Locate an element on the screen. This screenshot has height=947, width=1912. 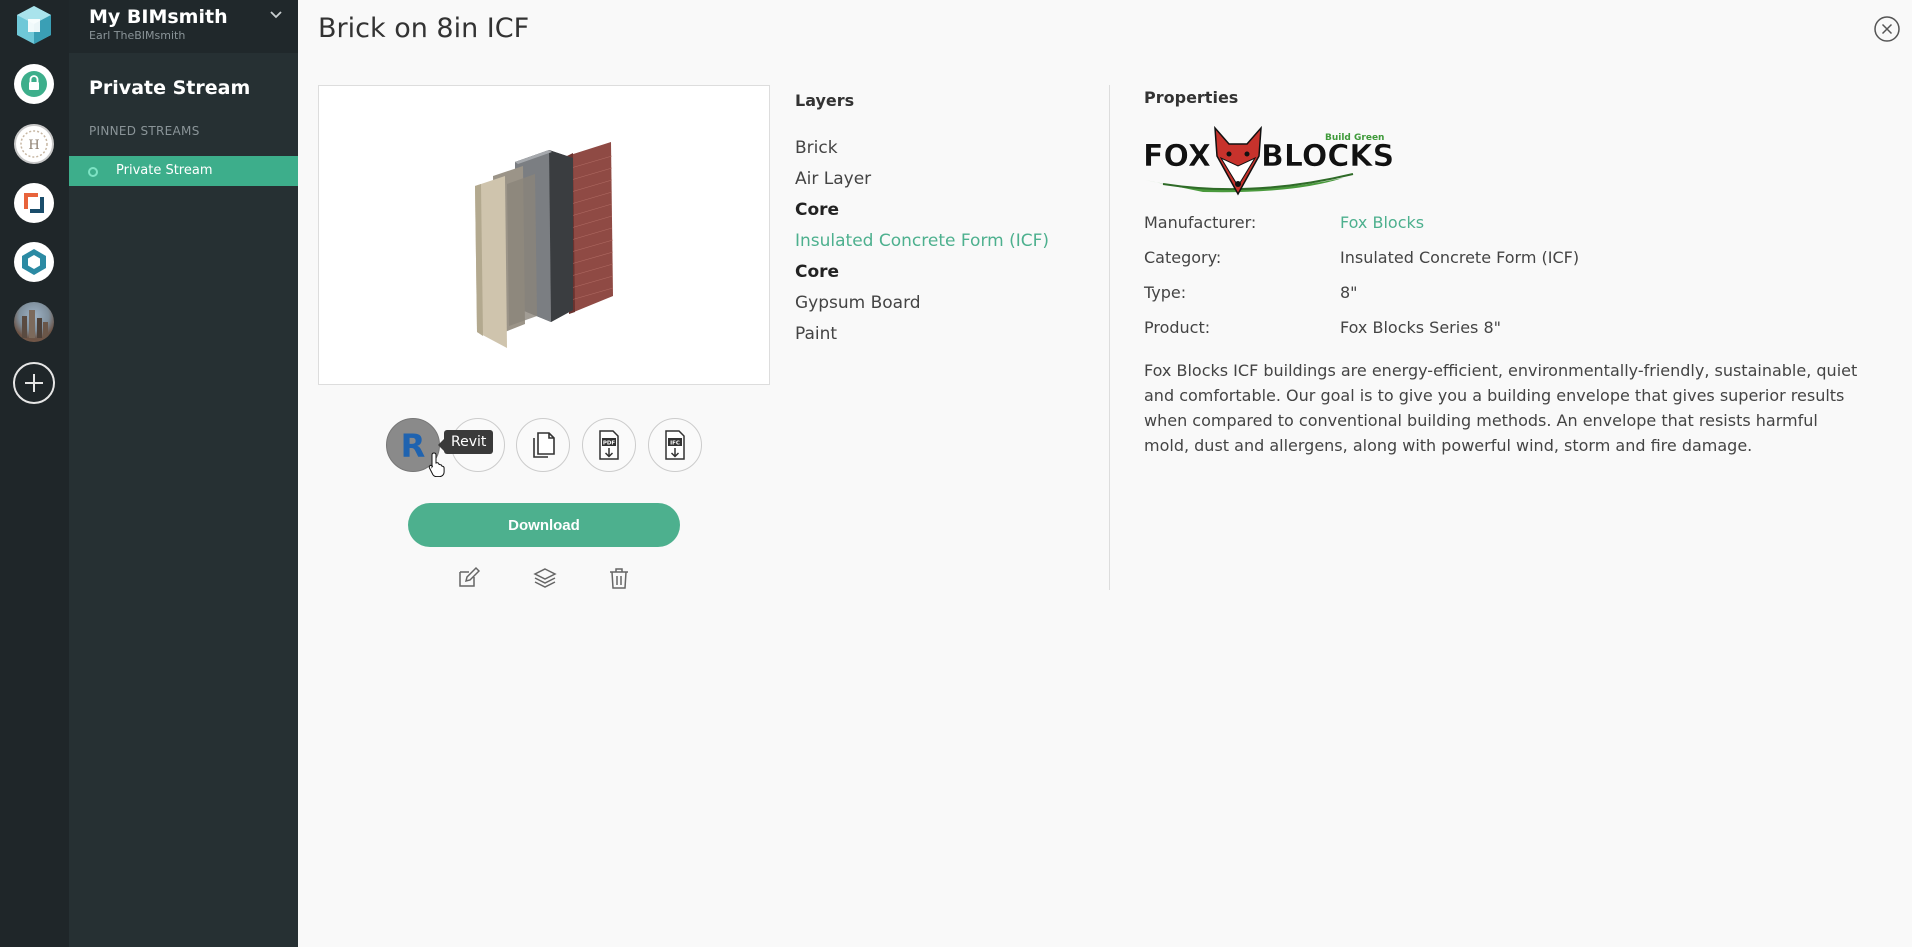
icon-rail: H is located at coordinates (34, 473).